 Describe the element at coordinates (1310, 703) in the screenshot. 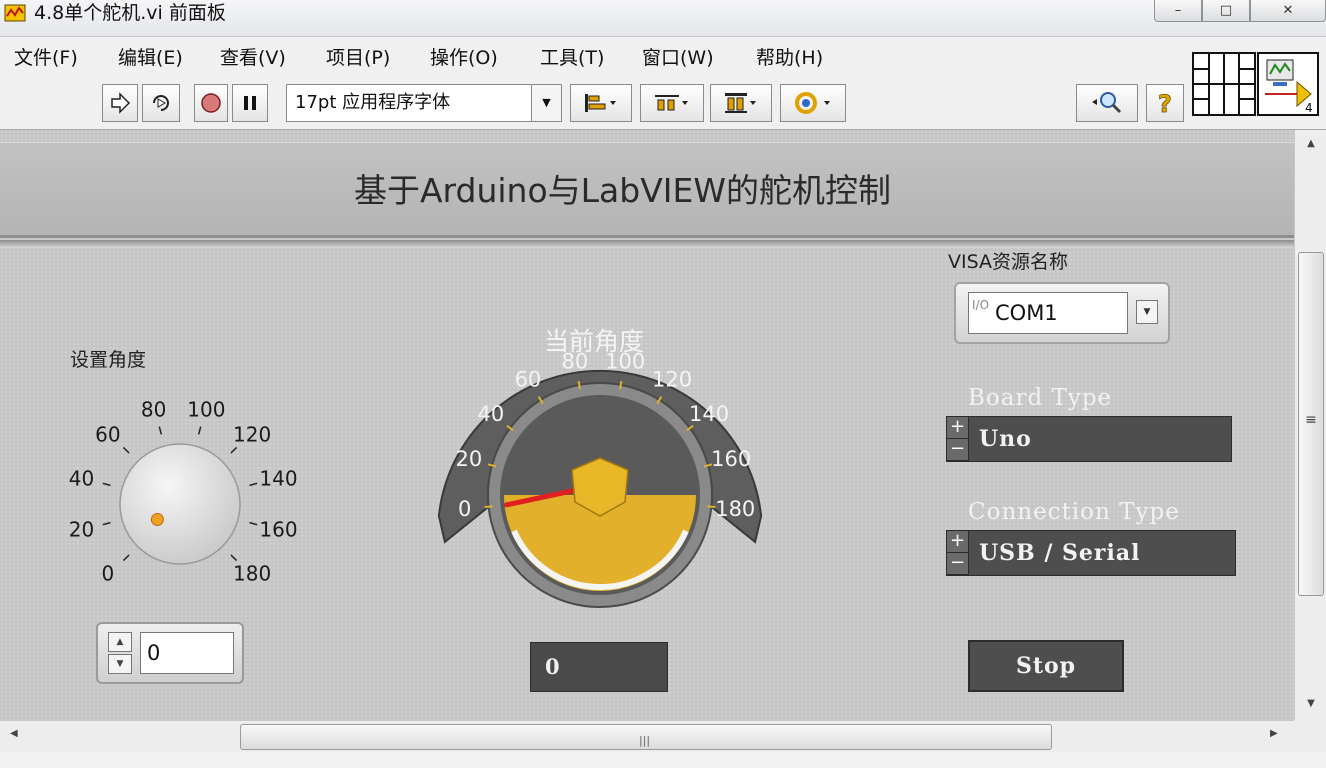

I see `scroll-down-arrow-icon: ▼` at that location.